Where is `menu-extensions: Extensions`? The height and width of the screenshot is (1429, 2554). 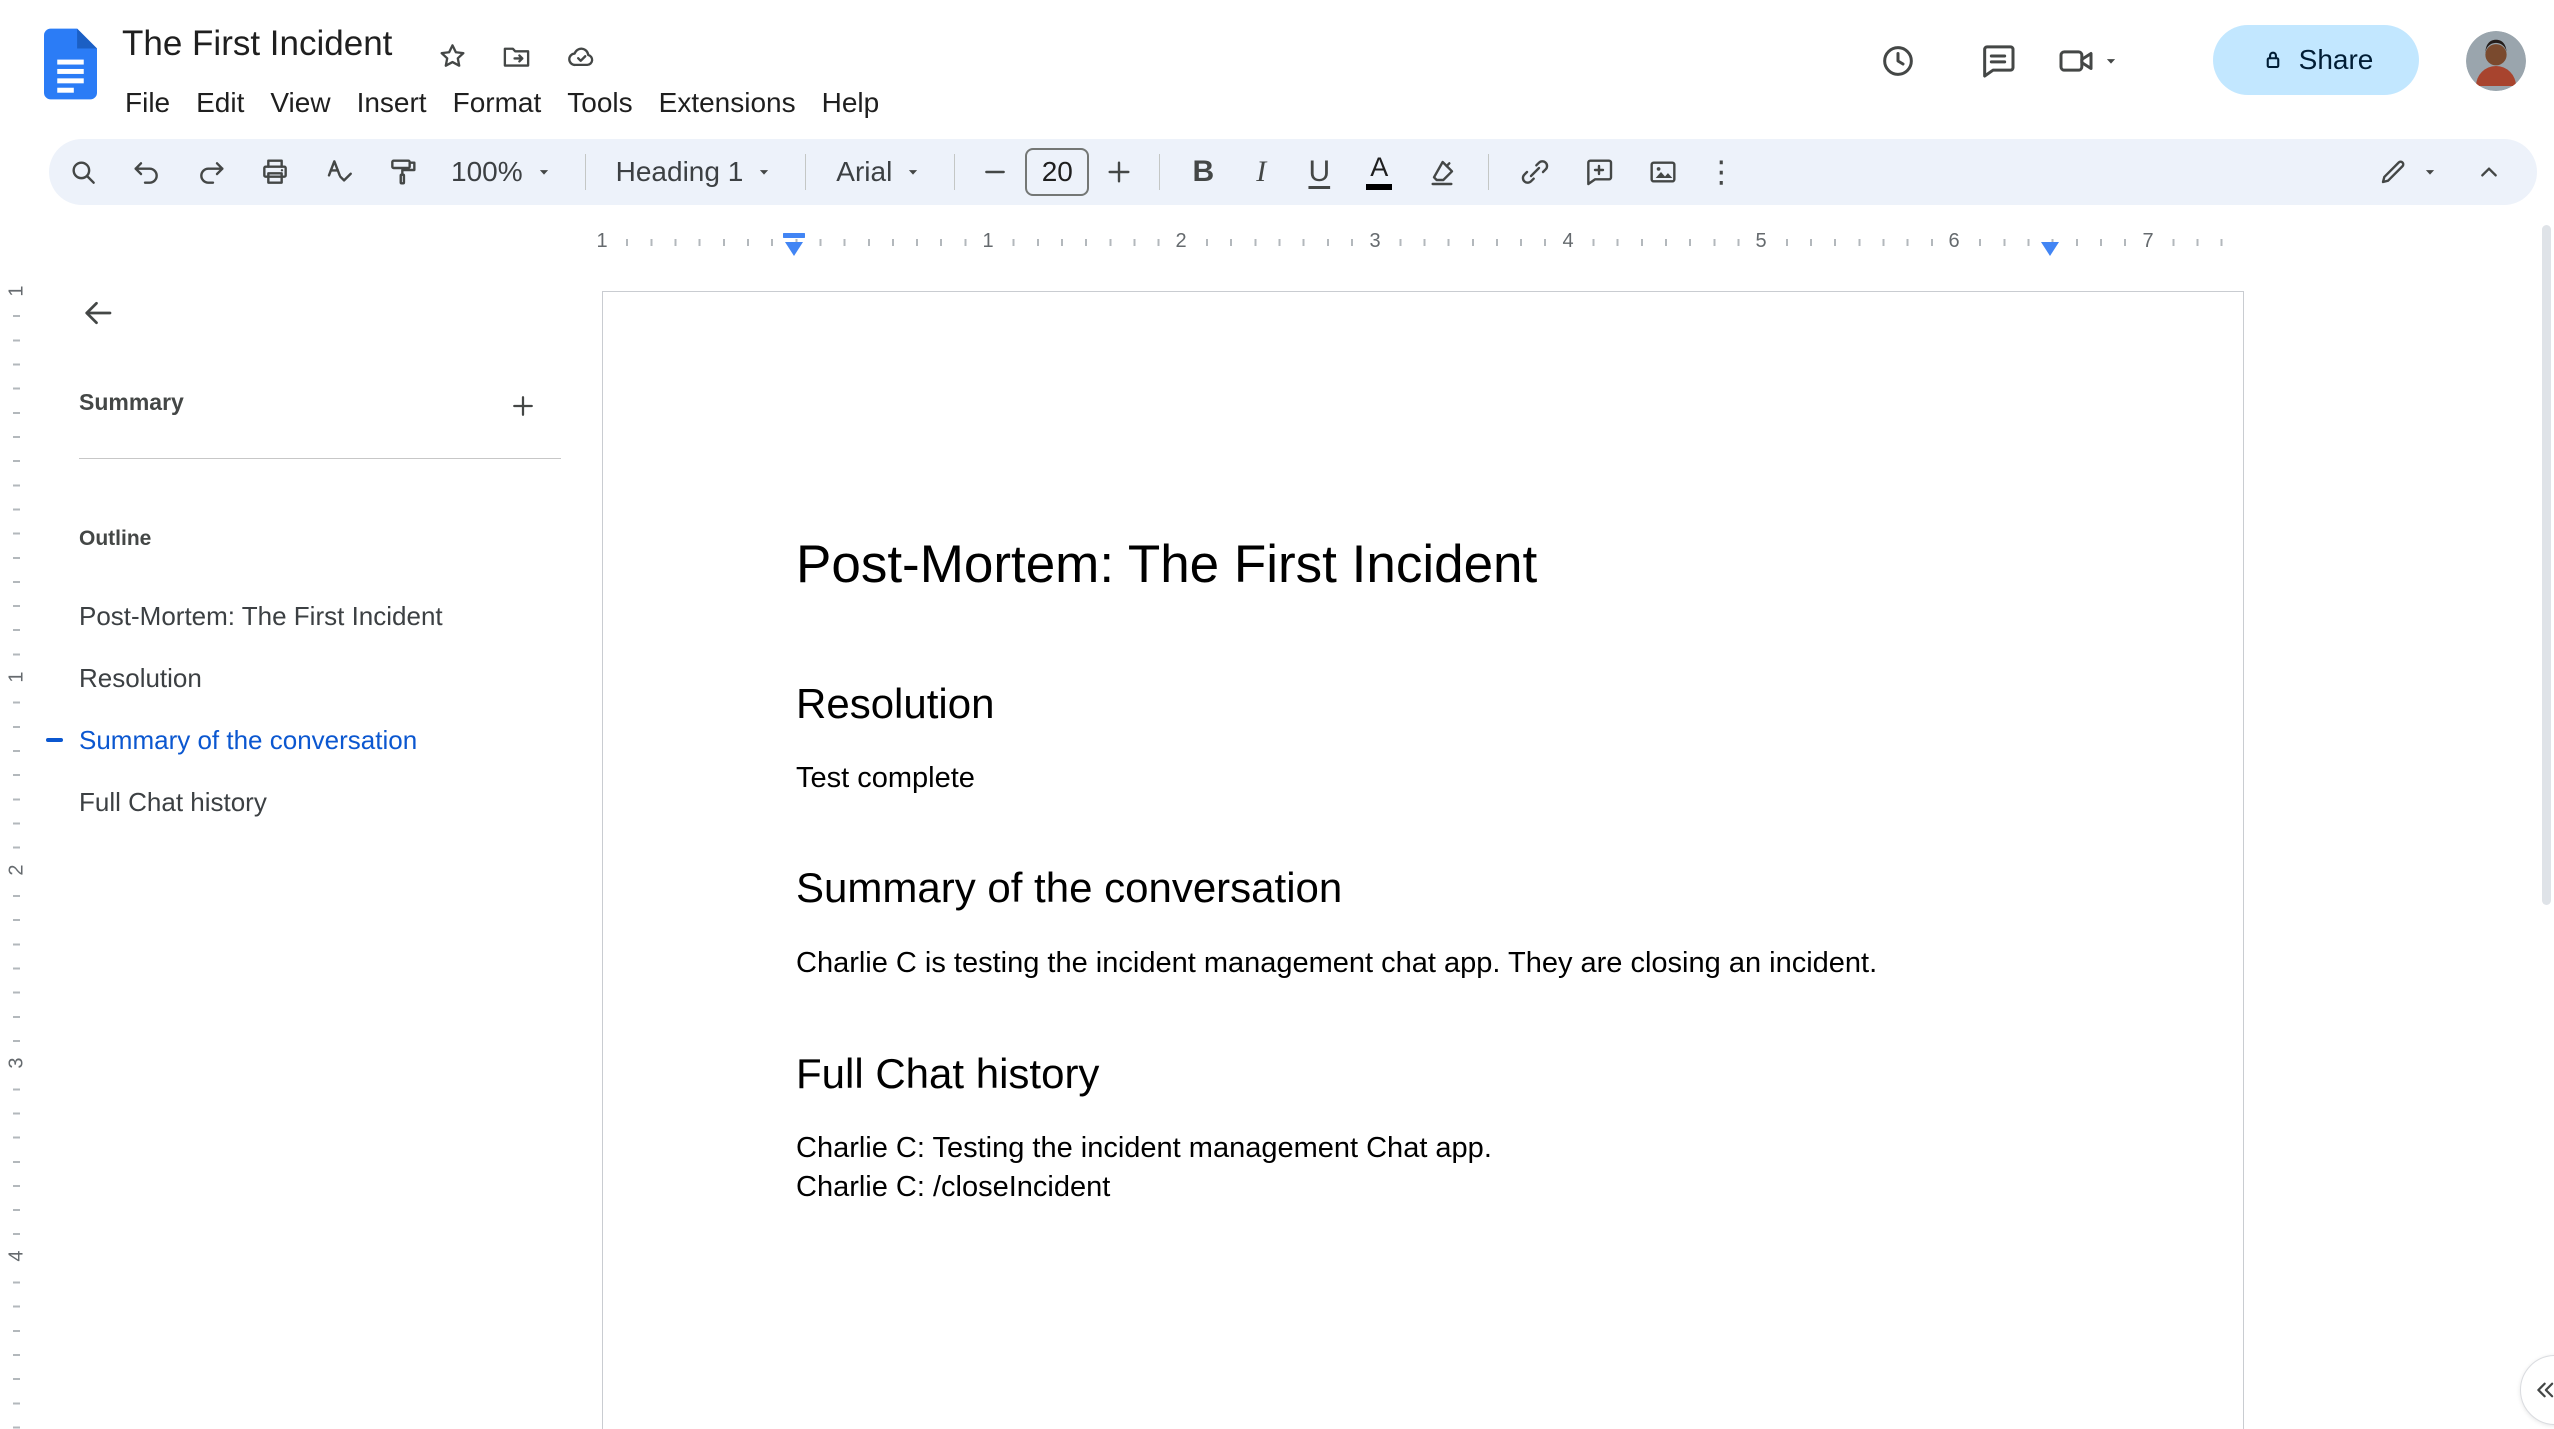 menu-extensions: Extensions is located at coordinates (727, 103).